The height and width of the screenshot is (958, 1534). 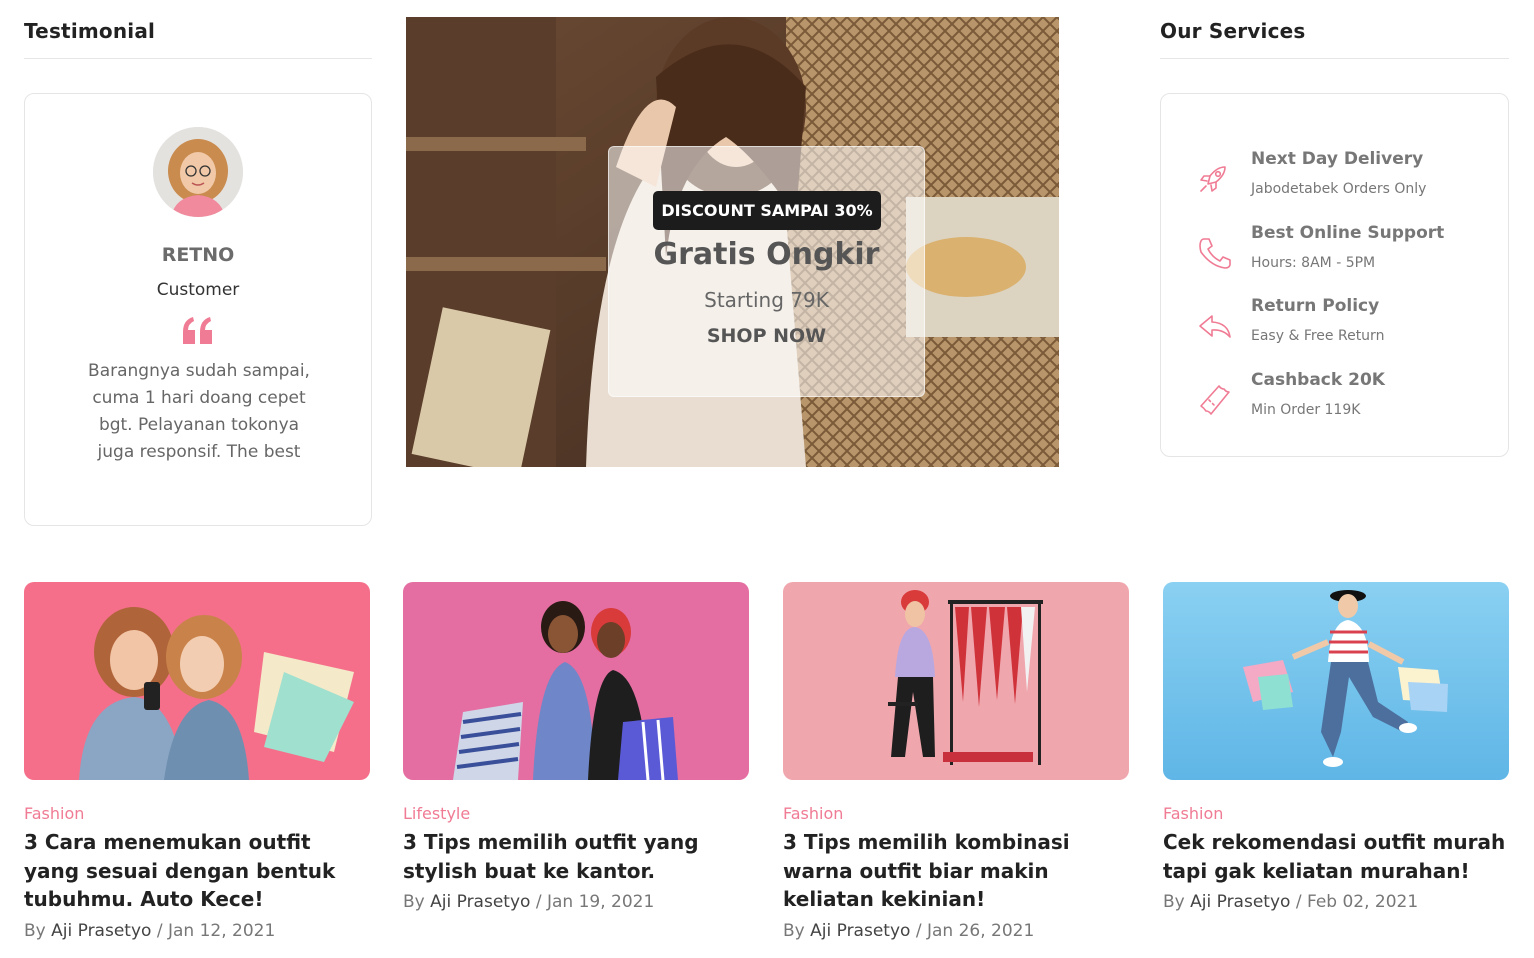 I want to click on post-date: Jan 12, 2021, so click(x=221, y=931).